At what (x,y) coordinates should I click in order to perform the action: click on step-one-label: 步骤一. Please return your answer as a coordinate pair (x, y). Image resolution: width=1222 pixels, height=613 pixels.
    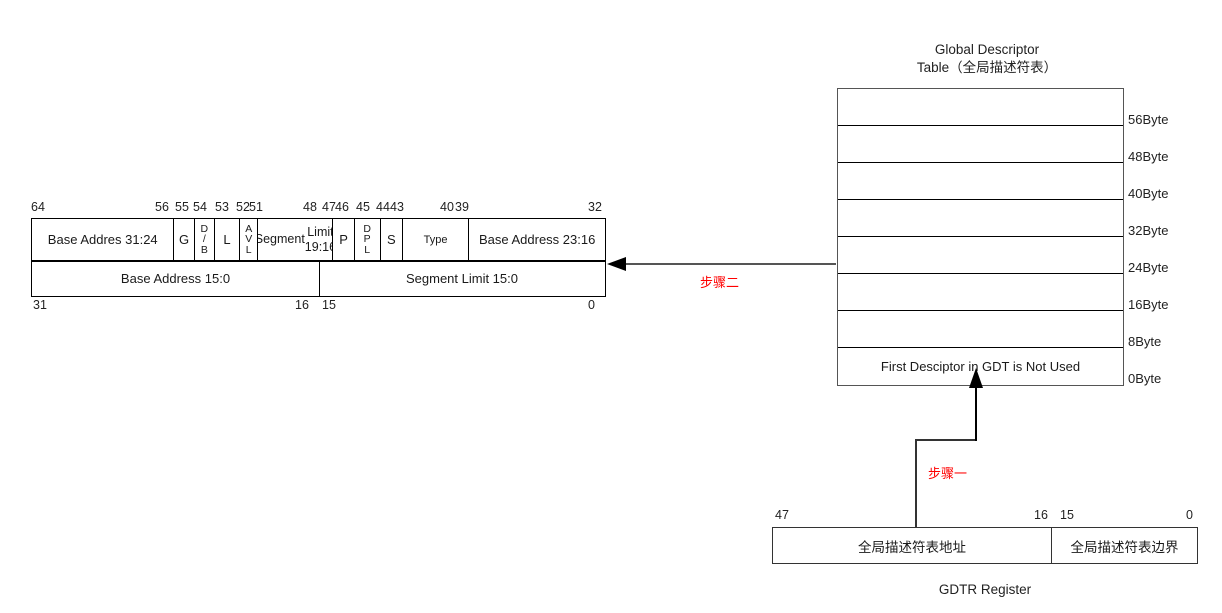
    Looking at the image, I should click on (948, 473).